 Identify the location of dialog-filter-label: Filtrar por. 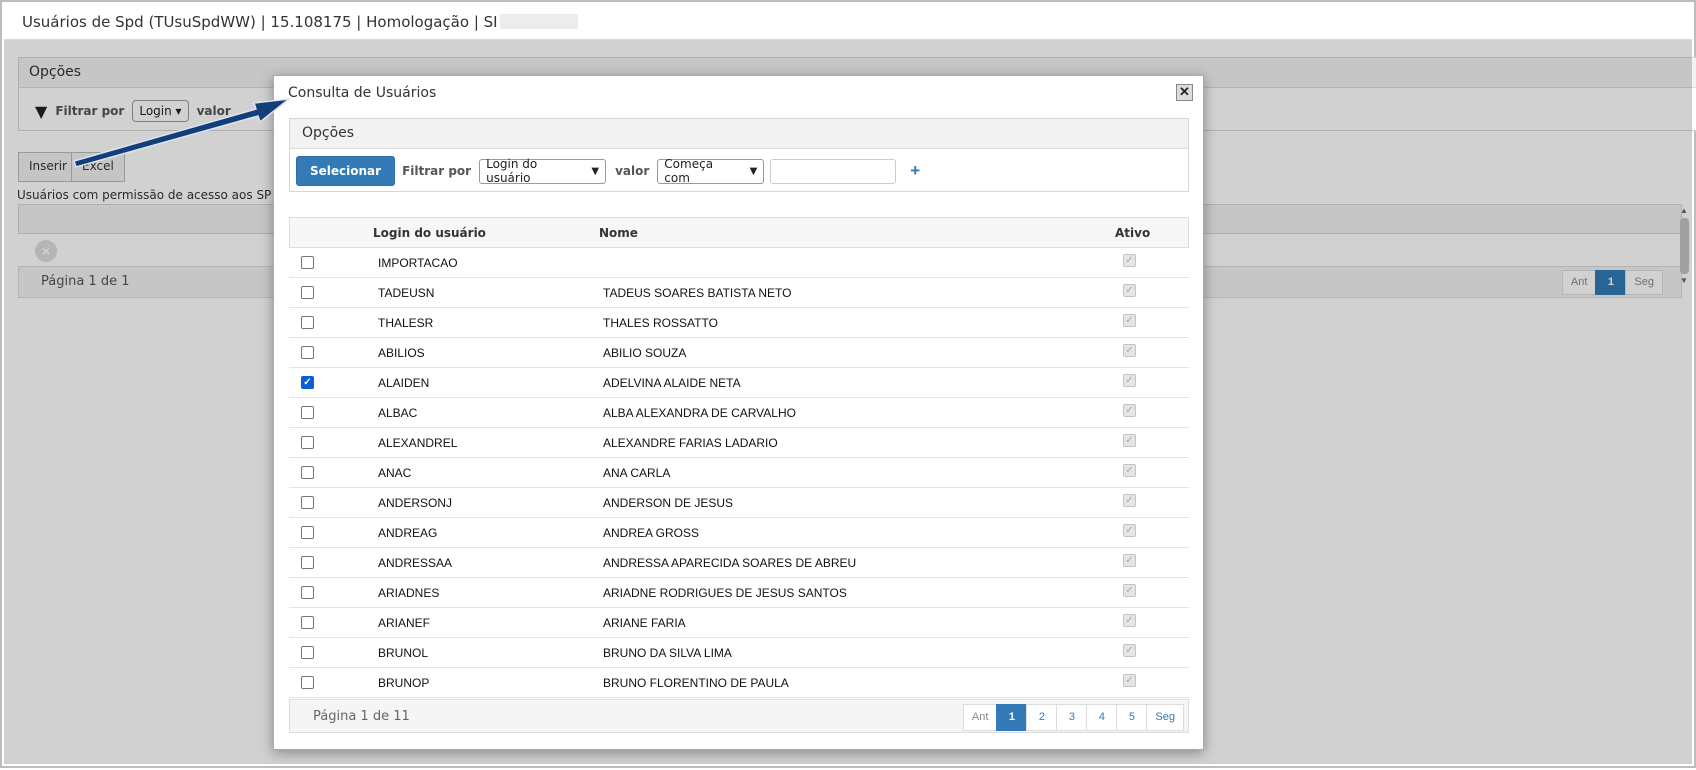
(437, 171).